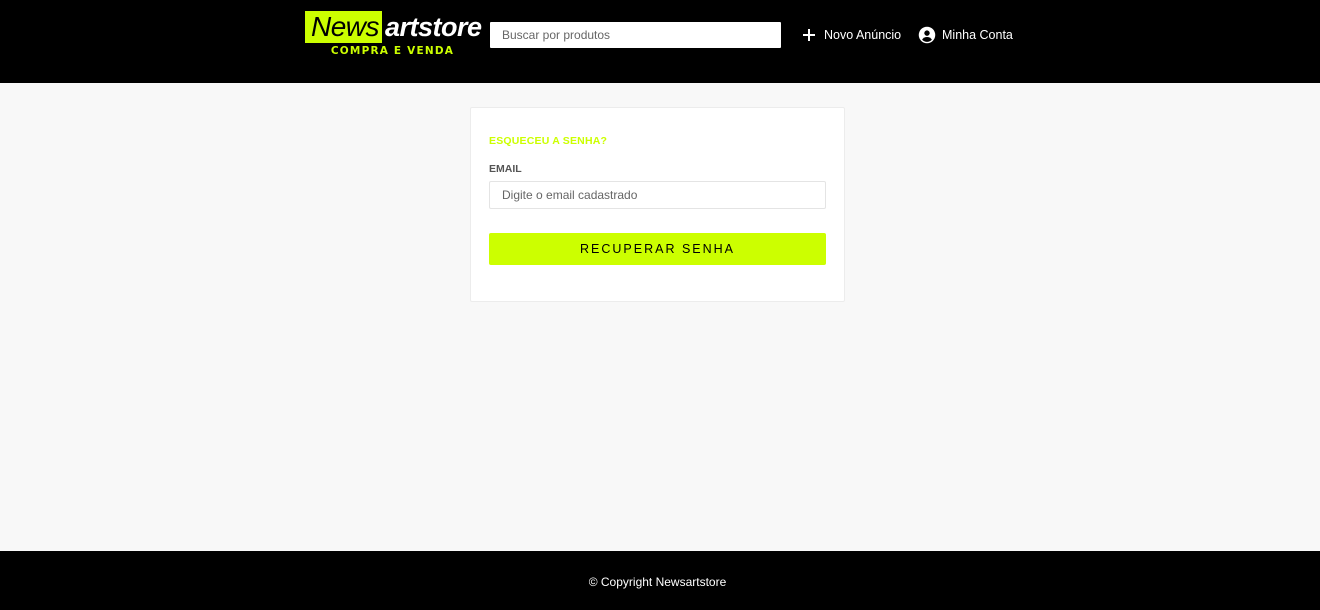  I want to click on novo-anuncio-label: Novo Anúncio, so click(863, 35).